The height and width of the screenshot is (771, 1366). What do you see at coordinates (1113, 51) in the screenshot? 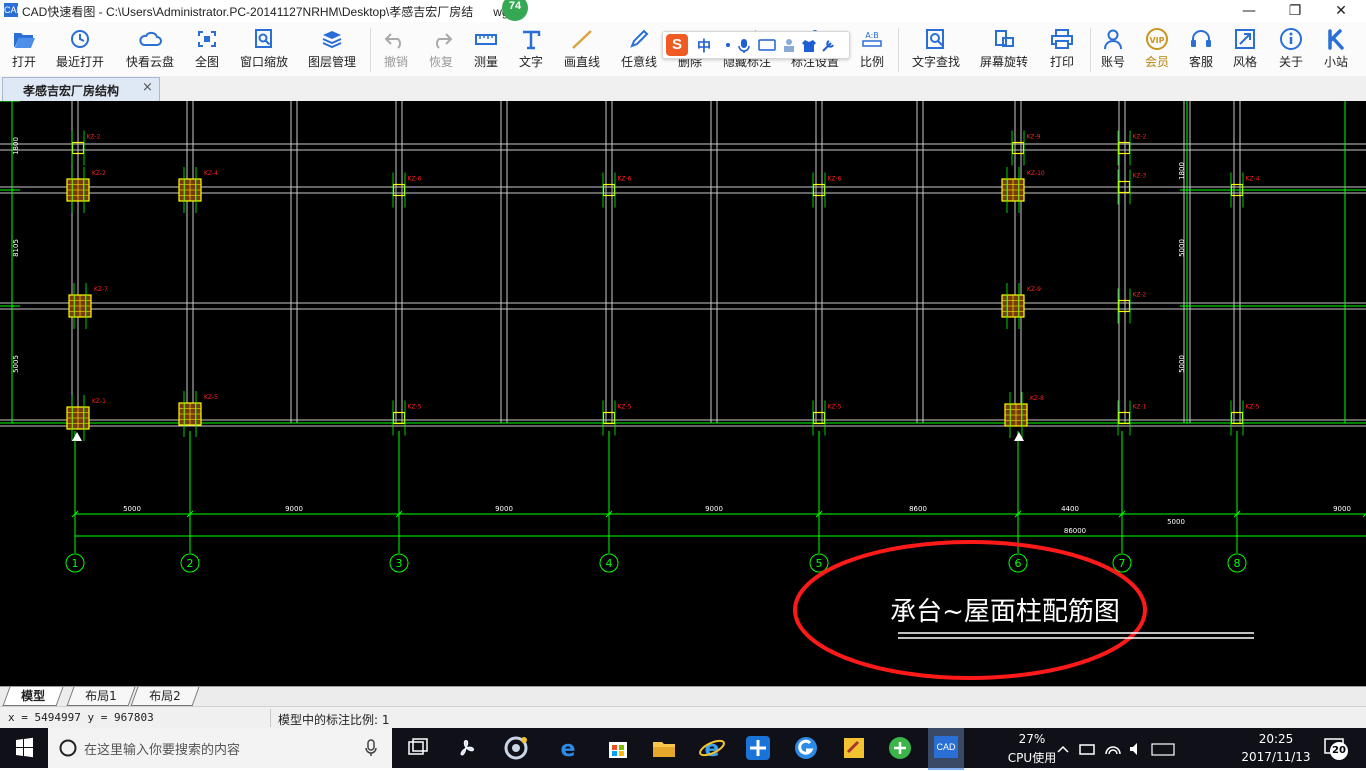
I see `account-button: 账号` at bounding box center [1113, 51].